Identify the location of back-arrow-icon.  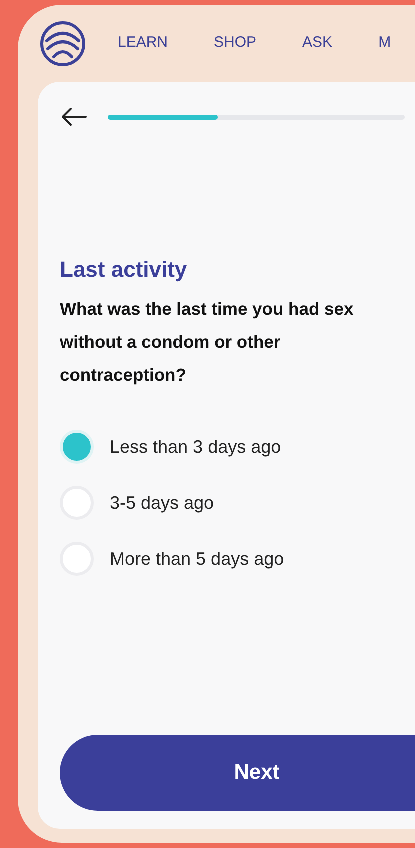
(74, 117).